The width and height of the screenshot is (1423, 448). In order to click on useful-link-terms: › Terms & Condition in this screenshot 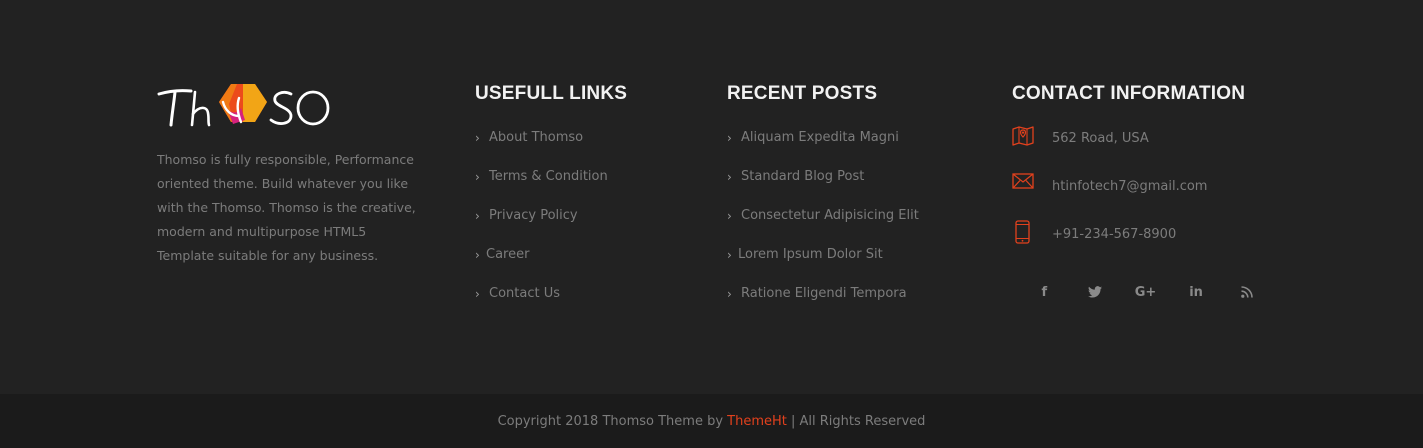, I will do `click(585, 188)`.